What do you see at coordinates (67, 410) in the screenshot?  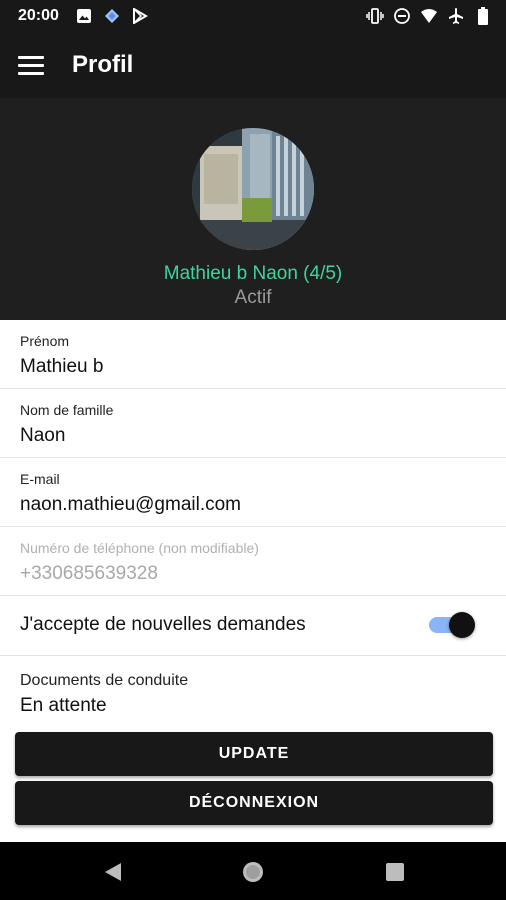 I see `last-name-label: Nom de famille` at bounding box center [67, 410].